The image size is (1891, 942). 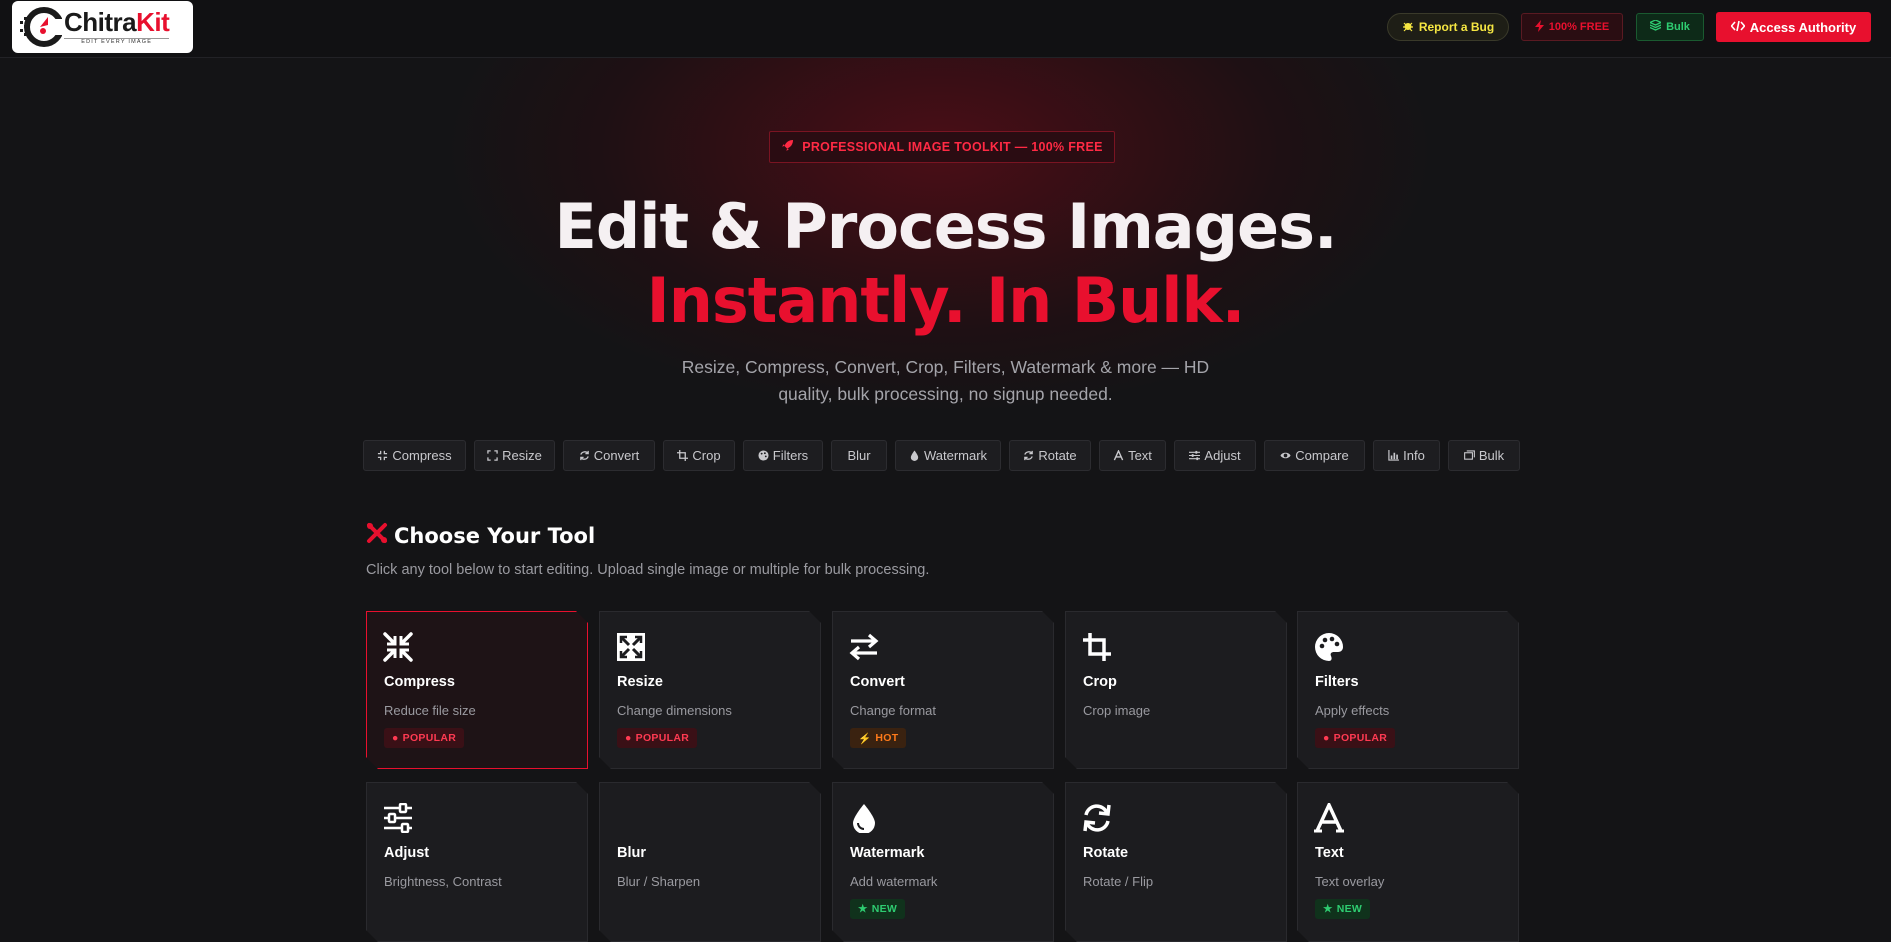 What do you see at coordinates (1329, 853) in the screenshot?
I see `card-title: Text` at bounding box center [1329, 853].